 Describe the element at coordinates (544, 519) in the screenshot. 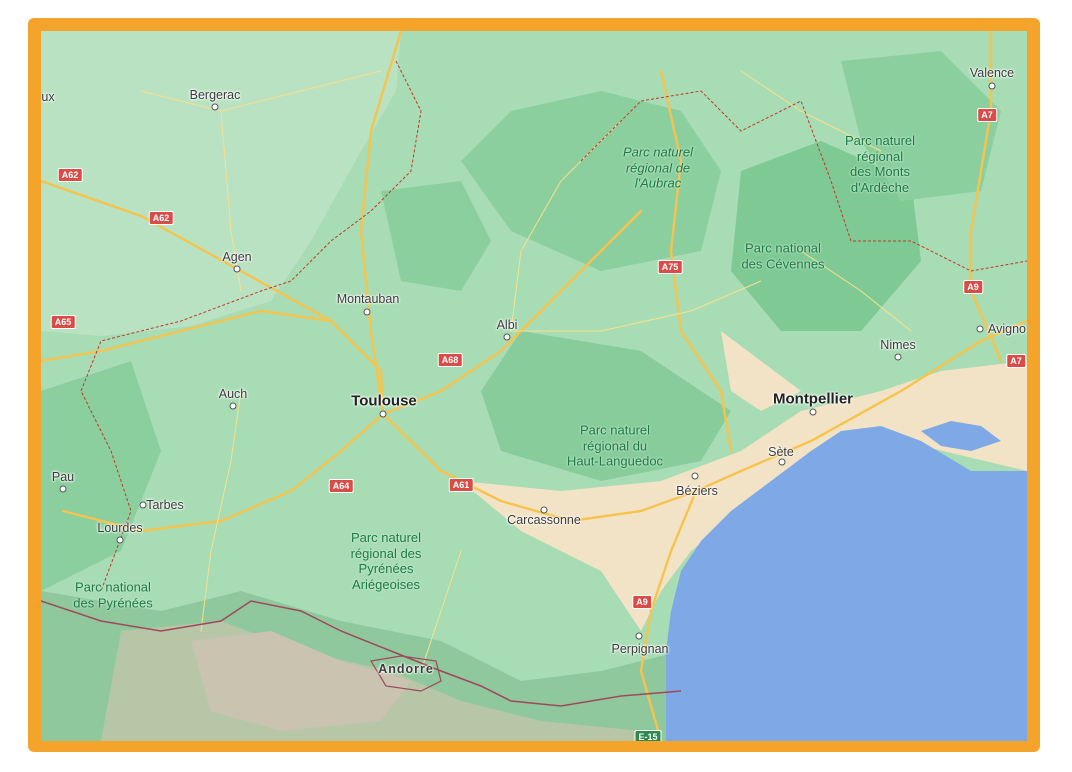

I see `city-label-carcassonne: Carcassonne` at that location.